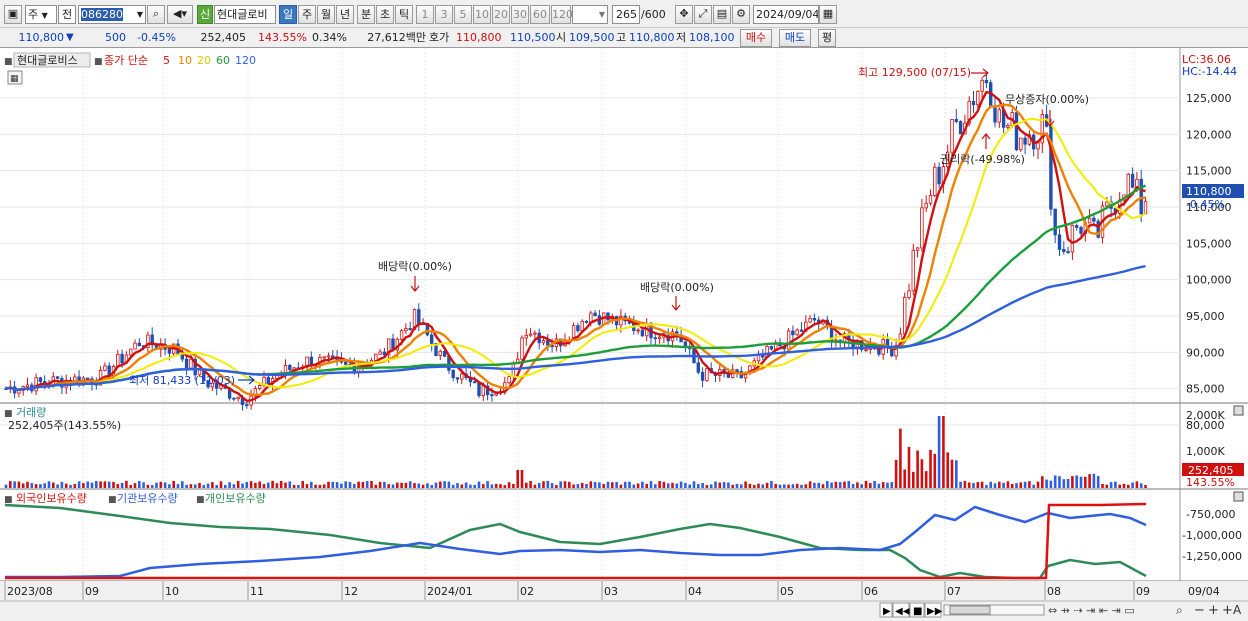 Image resolution: width=1248 pixels, height=621 pixels. Describe the element at coordinates (385, 14) in the screenshot. I see `period-second-button: 초` at that location.